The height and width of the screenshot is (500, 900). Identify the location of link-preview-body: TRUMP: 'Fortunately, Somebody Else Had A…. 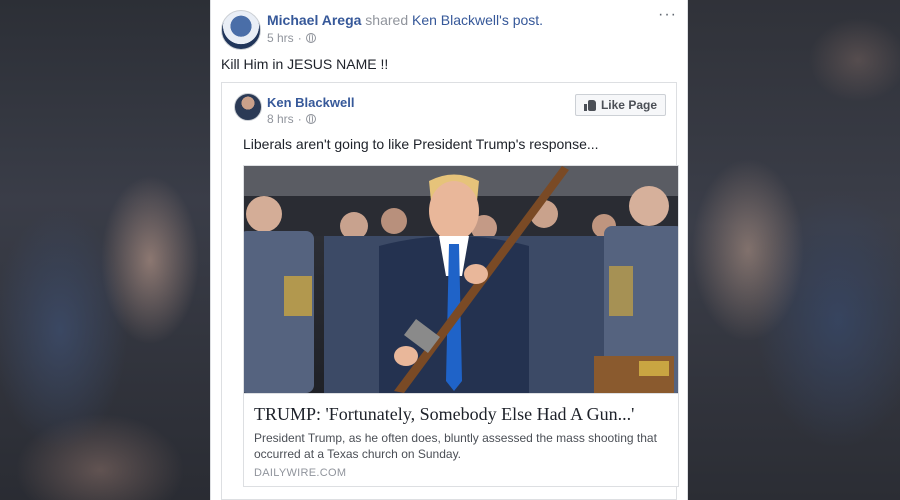
(461, 439).